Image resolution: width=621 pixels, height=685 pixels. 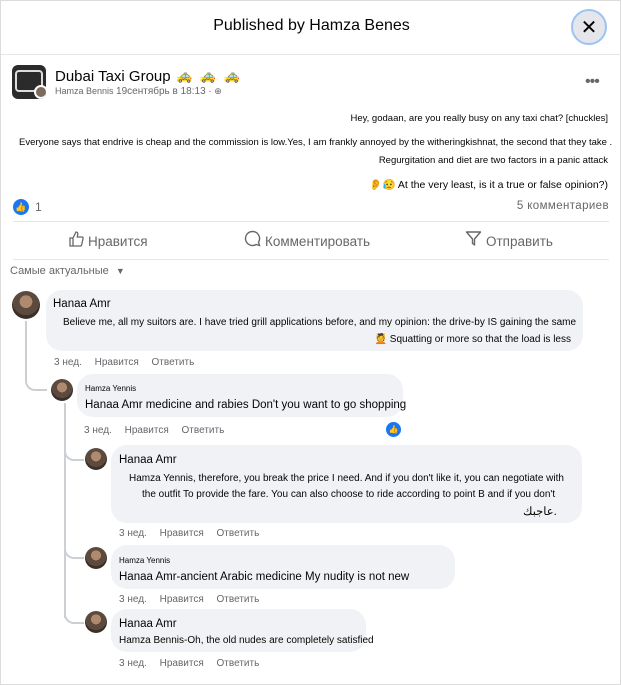 I want to click on post-meta: Hamza Bennis 19сентябрь в 18:13 · ⊕, so click(x=138, y=91).